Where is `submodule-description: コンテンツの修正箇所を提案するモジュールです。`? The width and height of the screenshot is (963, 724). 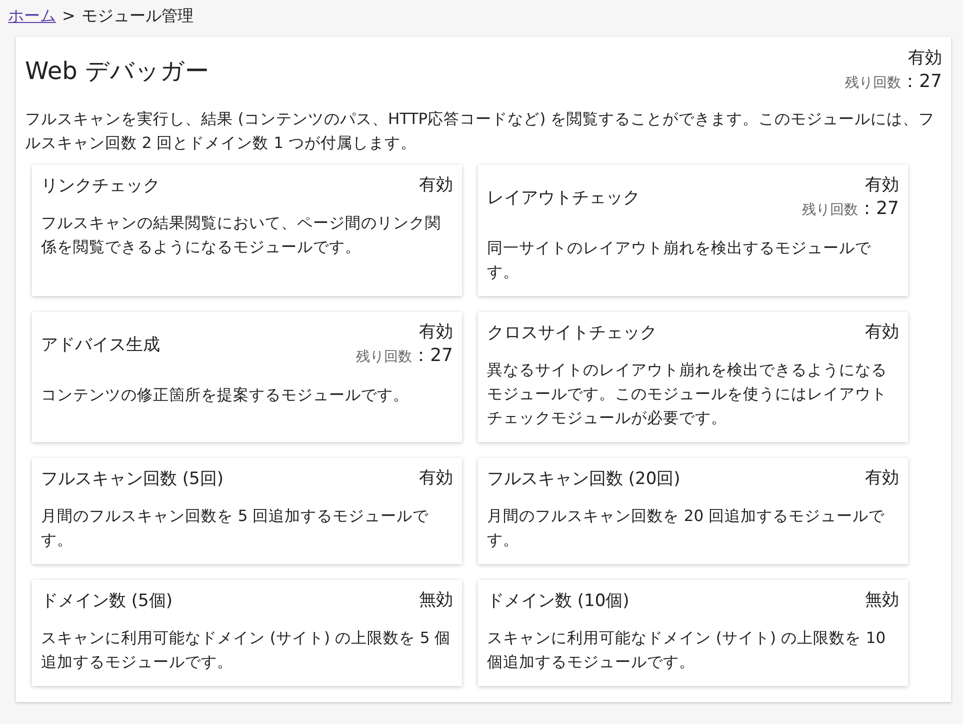
submodule-description: コンテンツの修正箇所を提案するモジュールです。 is located at coordinates (225, 395).